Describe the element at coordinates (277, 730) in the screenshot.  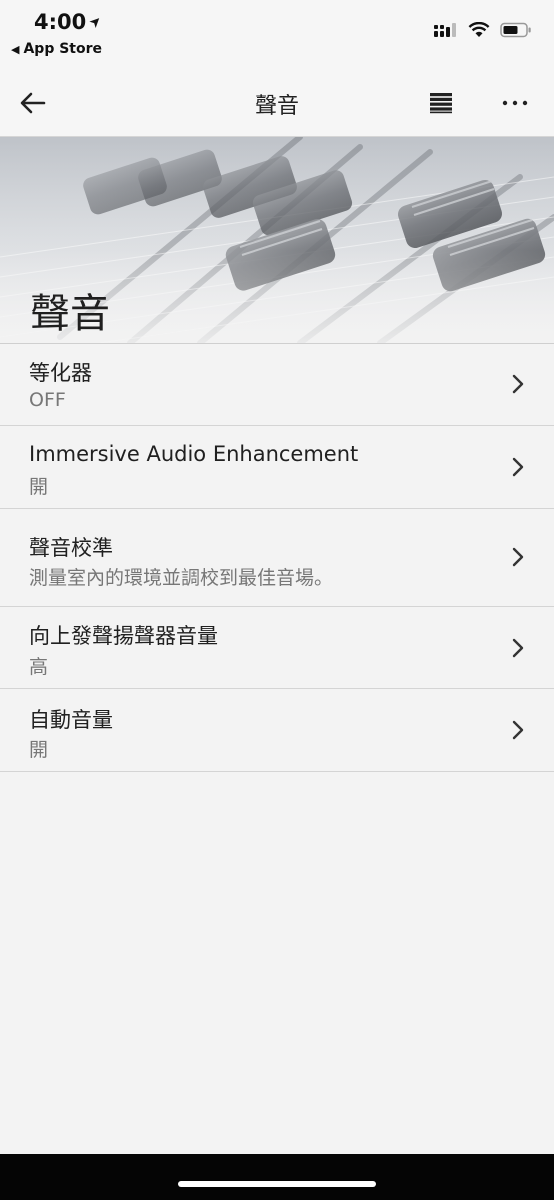
I see `list-item-auto-volume: 自動音量 開` at that location.